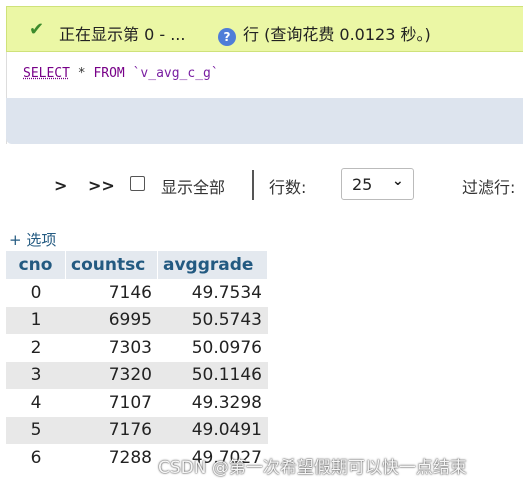  Describe the element at coordinates (37, 29) in the screenshot. I see `check-icon: ✔` at that location.